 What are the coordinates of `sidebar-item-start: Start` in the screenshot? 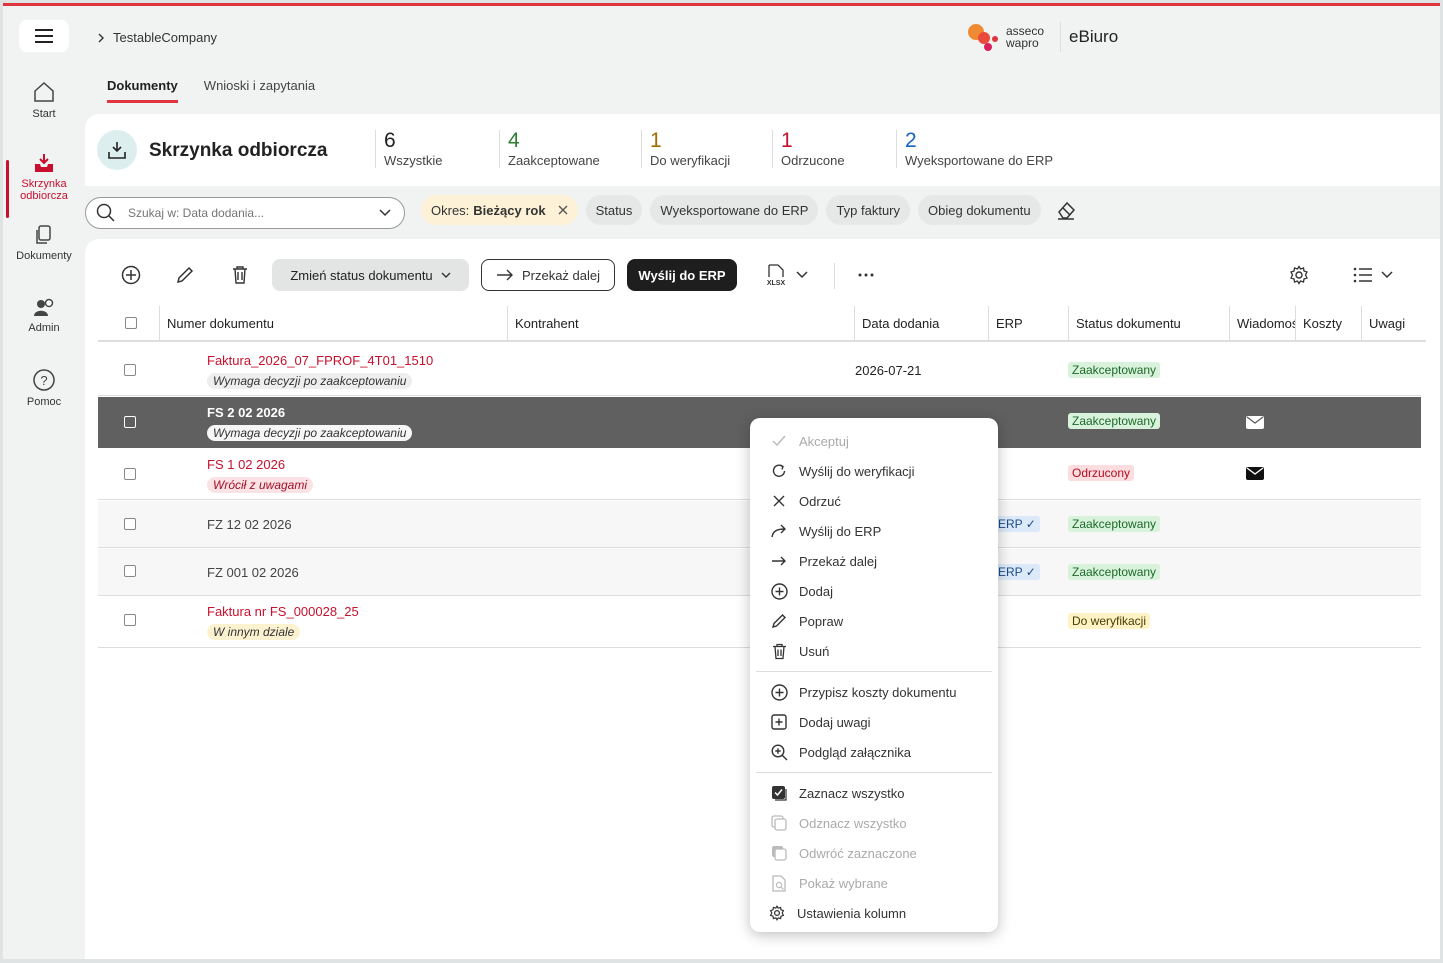 It's located at (44, 102).